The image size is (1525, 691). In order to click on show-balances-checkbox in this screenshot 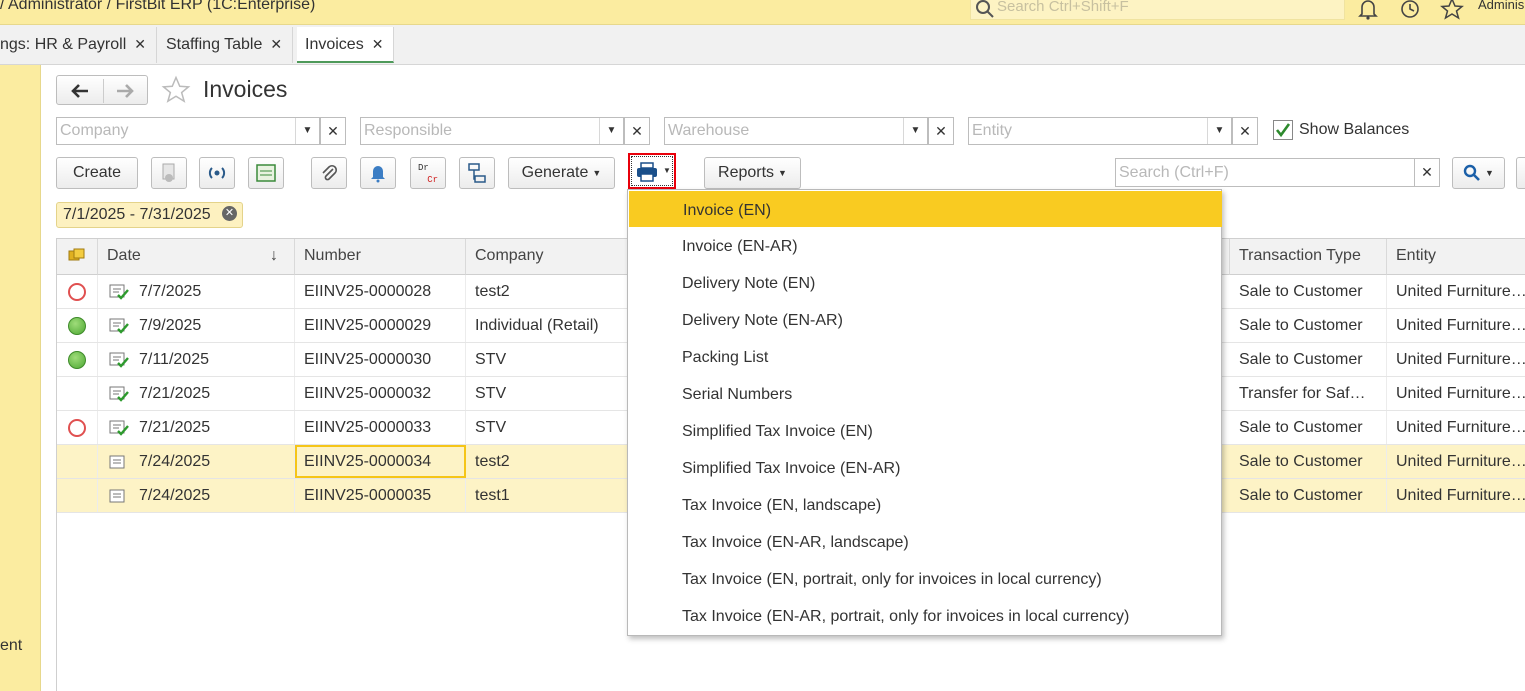, I will do `click(1283, 130)`.